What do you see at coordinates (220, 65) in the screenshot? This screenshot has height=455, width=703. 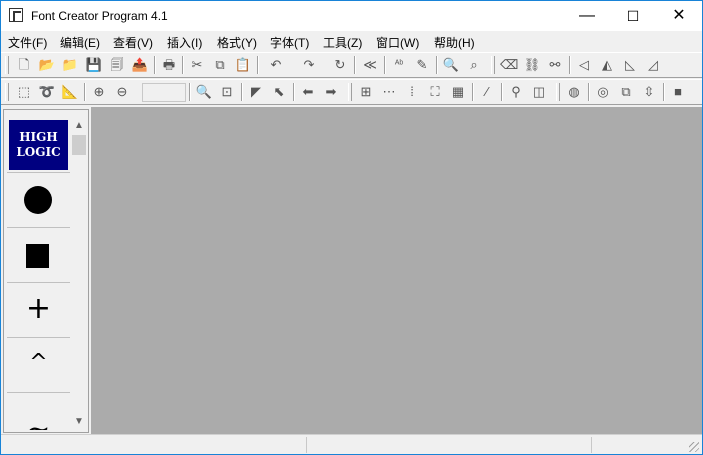 I see `copy-icon: ⧉` at bounding box center [220, 65].